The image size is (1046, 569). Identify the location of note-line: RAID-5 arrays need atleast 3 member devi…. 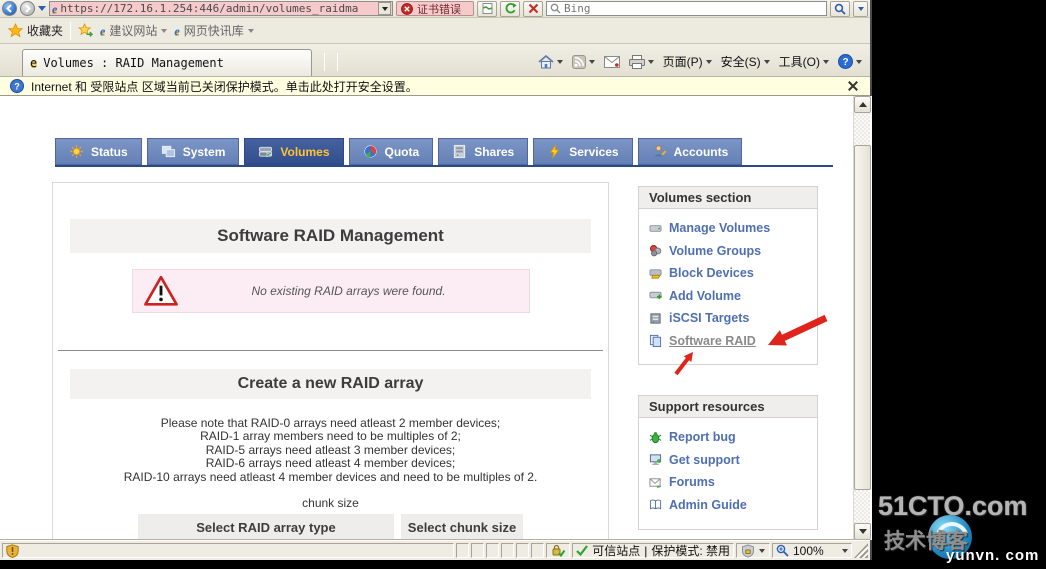
(330, 449).